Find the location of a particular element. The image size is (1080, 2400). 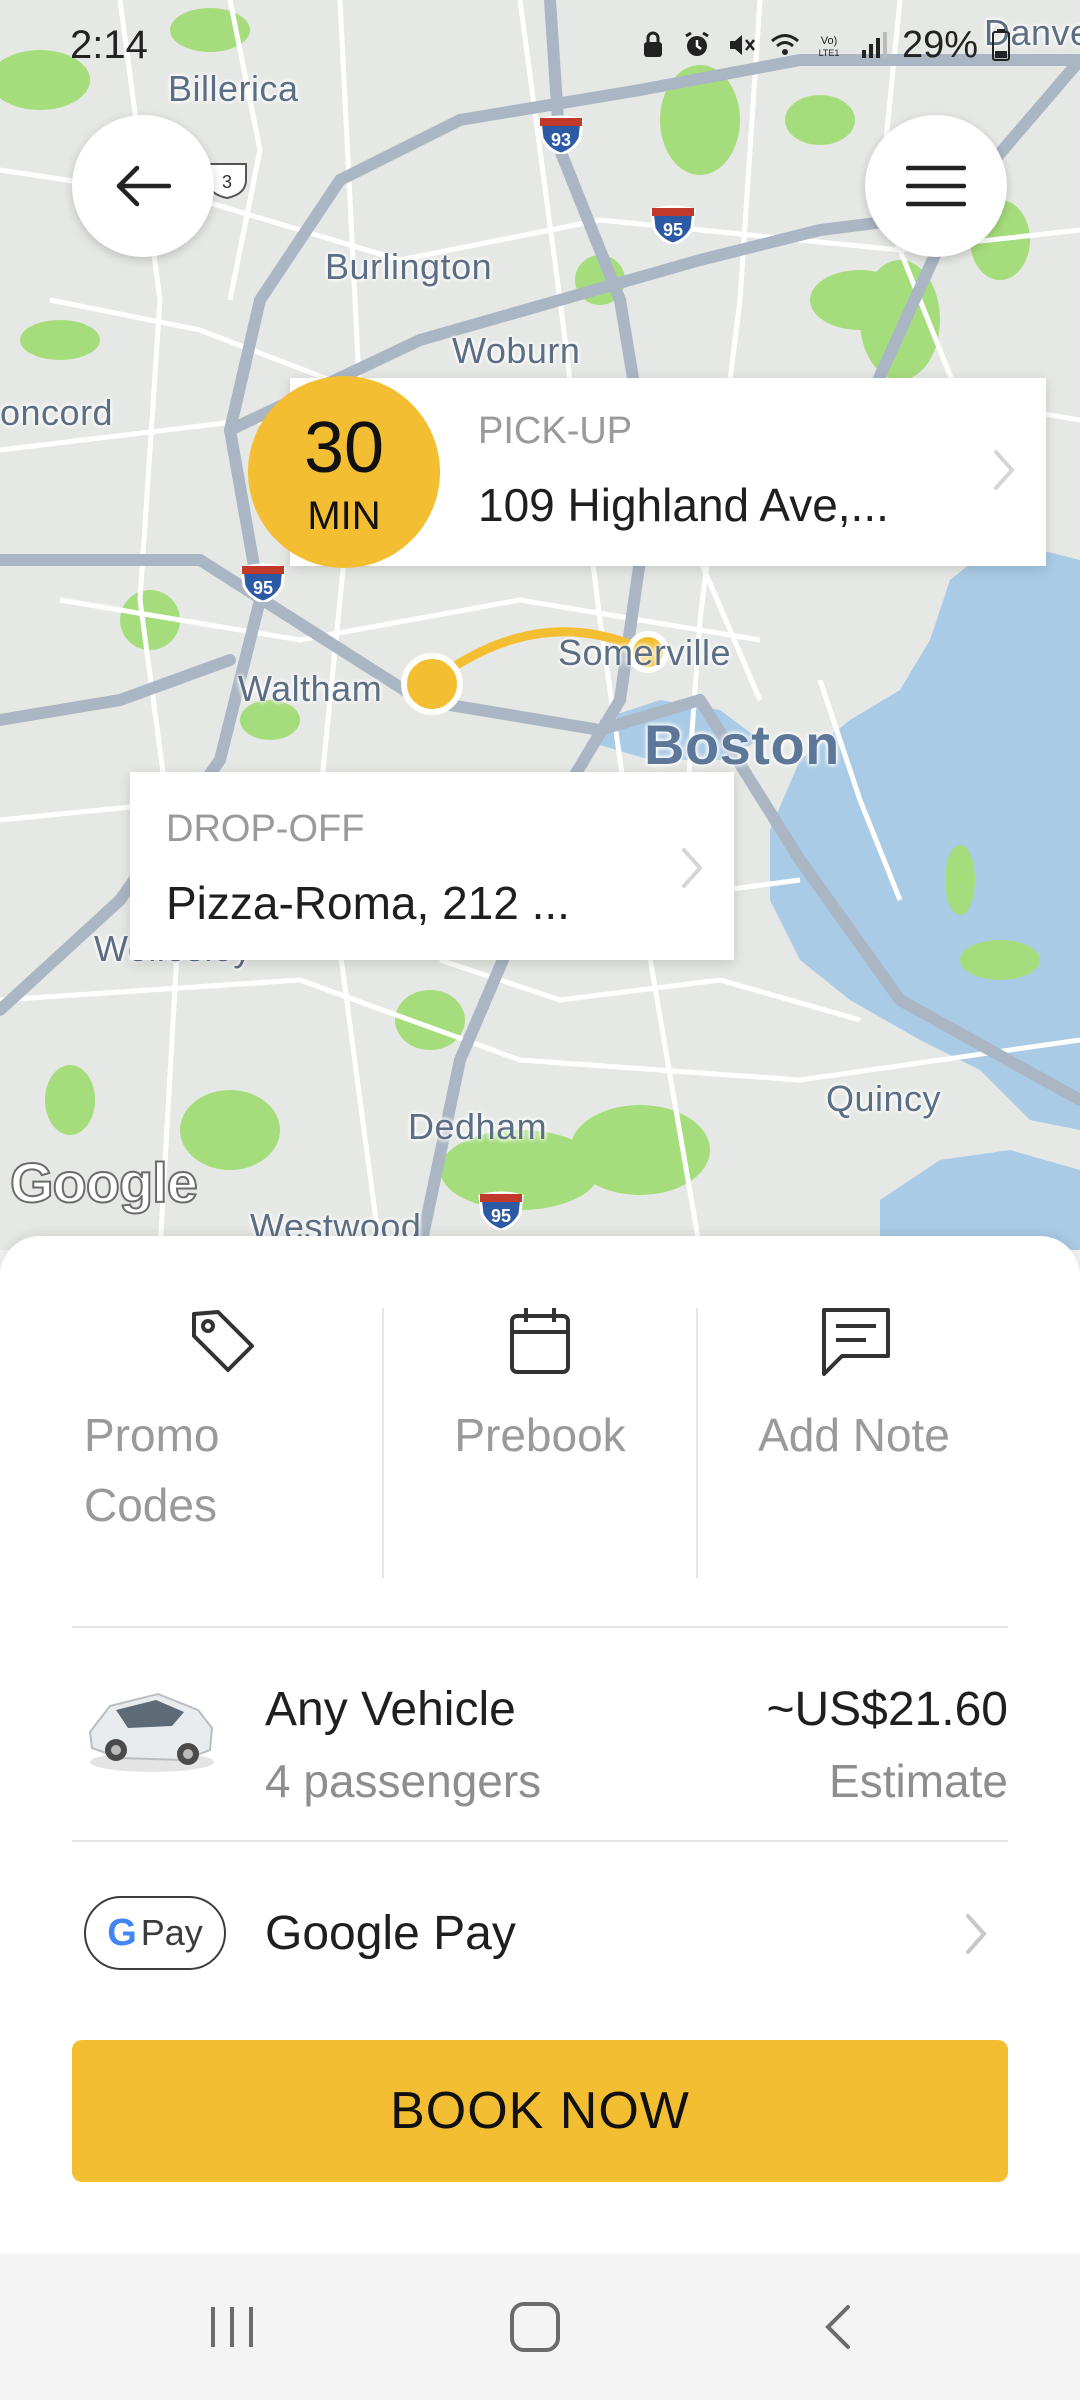

mute-icon is located at coordinates (742, 45).